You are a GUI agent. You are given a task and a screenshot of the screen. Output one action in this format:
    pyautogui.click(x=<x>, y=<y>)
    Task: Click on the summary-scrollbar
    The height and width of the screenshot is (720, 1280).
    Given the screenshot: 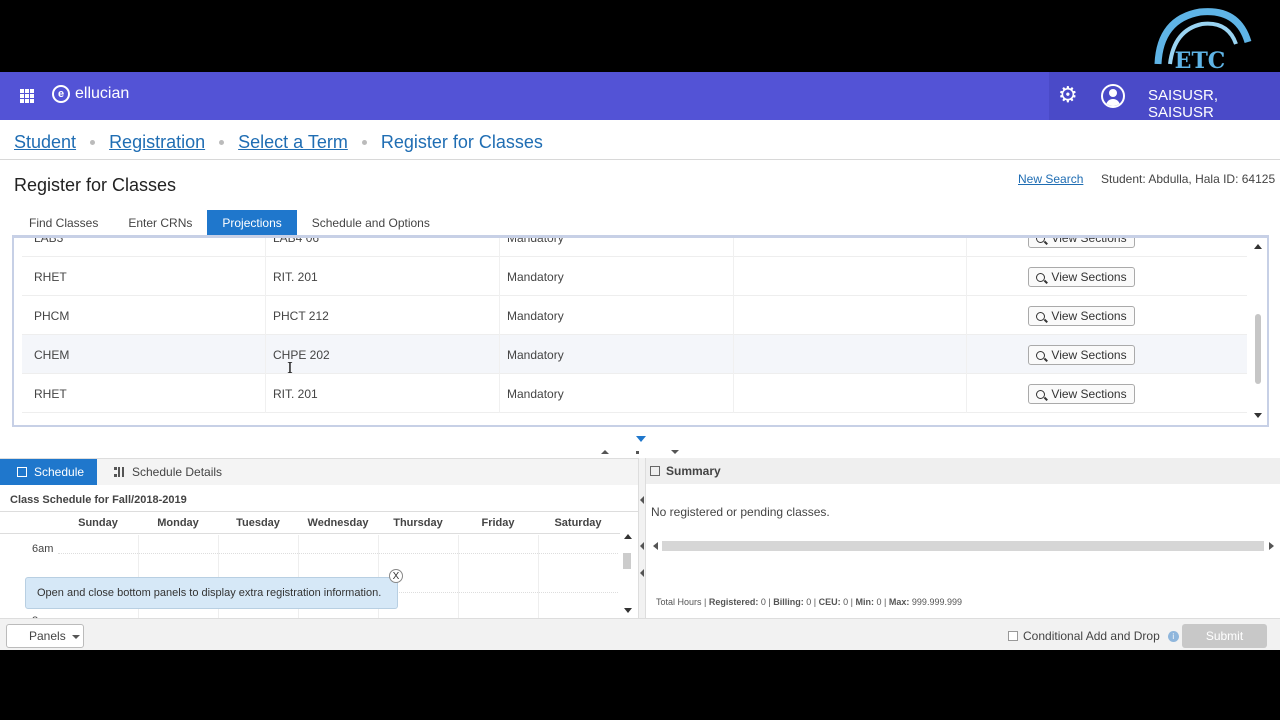 What is the action you would take?
    pyautogui.click(x=962, y=546)
    